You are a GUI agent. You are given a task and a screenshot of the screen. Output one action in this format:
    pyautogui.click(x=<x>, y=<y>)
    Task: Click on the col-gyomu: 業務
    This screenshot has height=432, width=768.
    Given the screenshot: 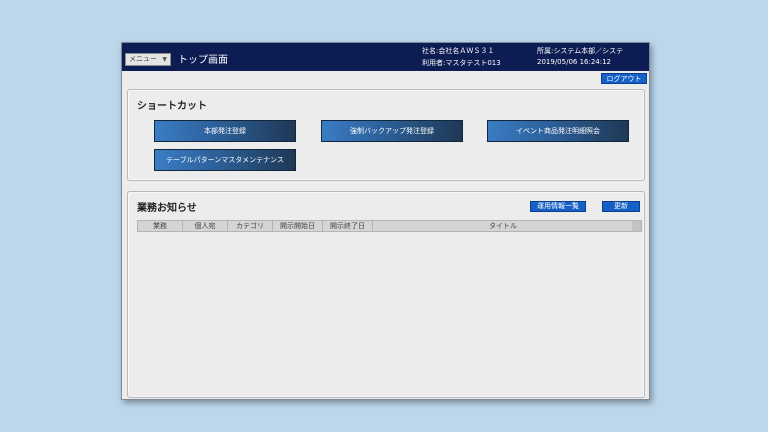 What is the action you would take?
    pyautogui.click(x=160, y=226)
    